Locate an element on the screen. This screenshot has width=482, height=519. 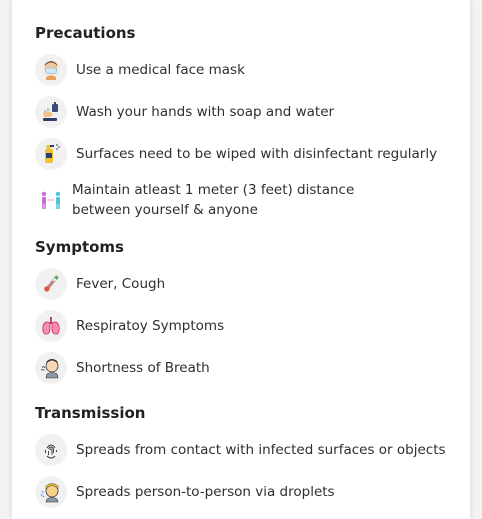
thermometer-icon is located at coordinates (51, 284).